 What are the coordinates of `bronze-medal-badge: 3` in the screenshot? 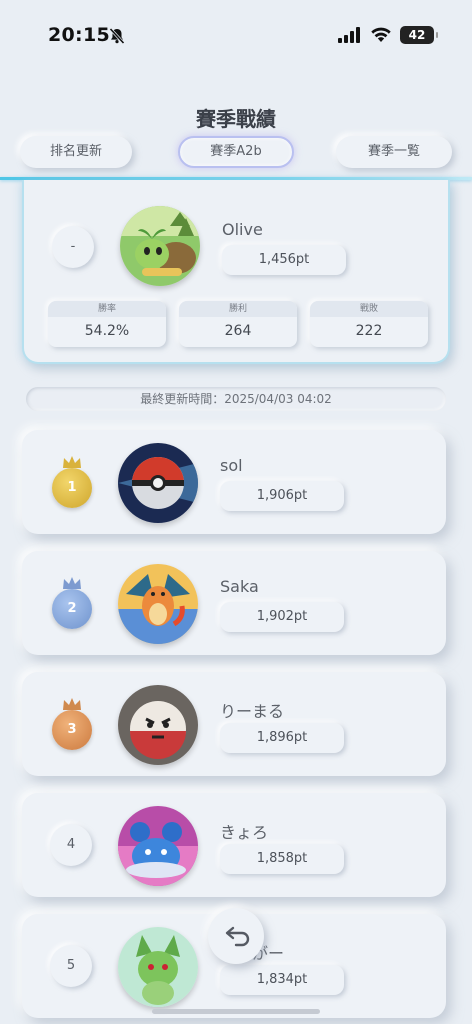 It's located at (72, 724).